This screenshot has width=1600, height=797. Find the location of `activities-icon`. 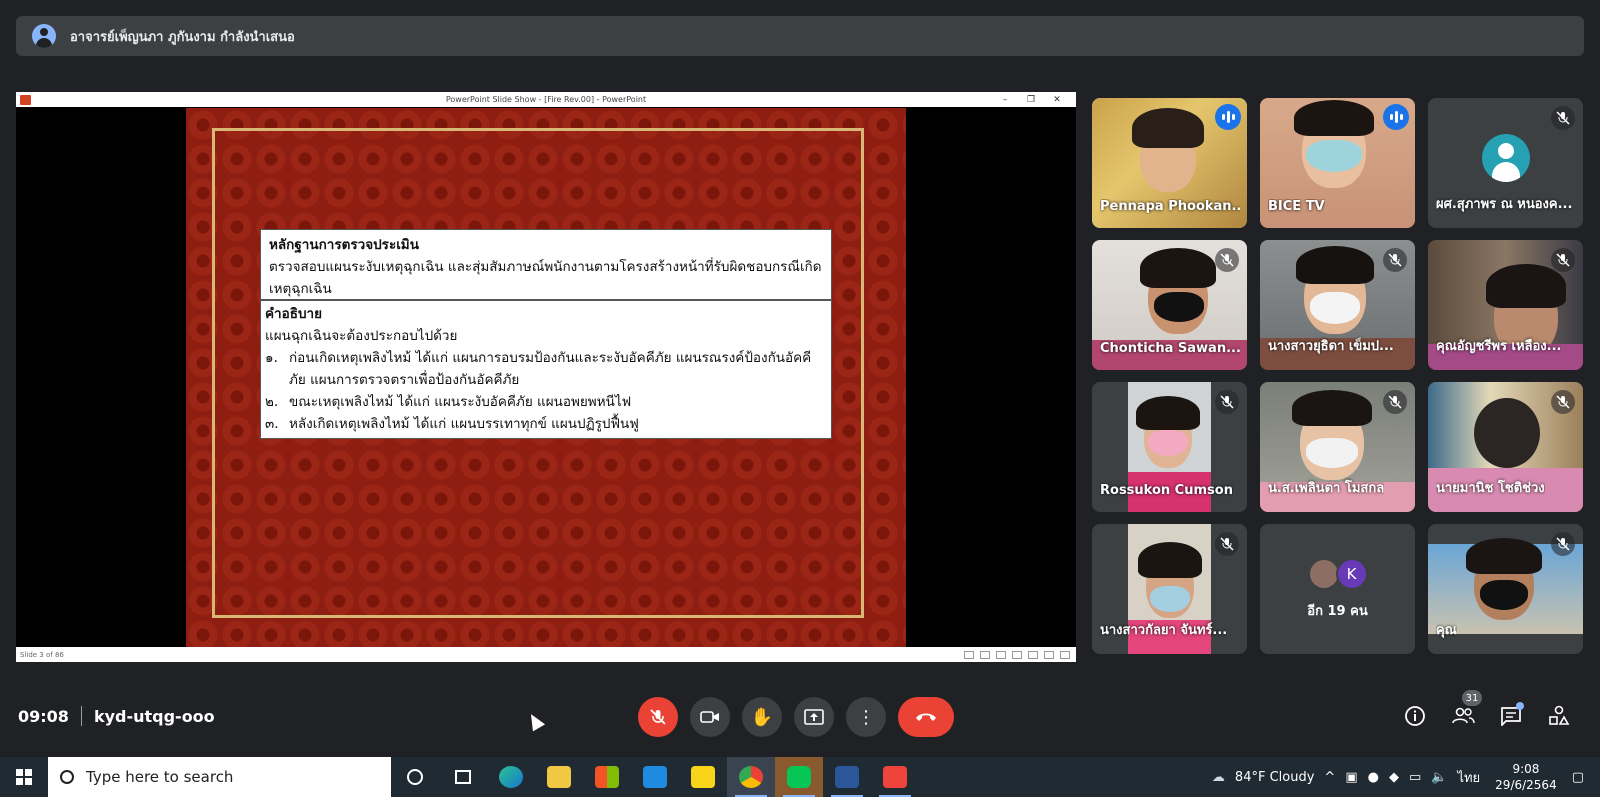

activities-icon is located at coordinates (1559, 715).